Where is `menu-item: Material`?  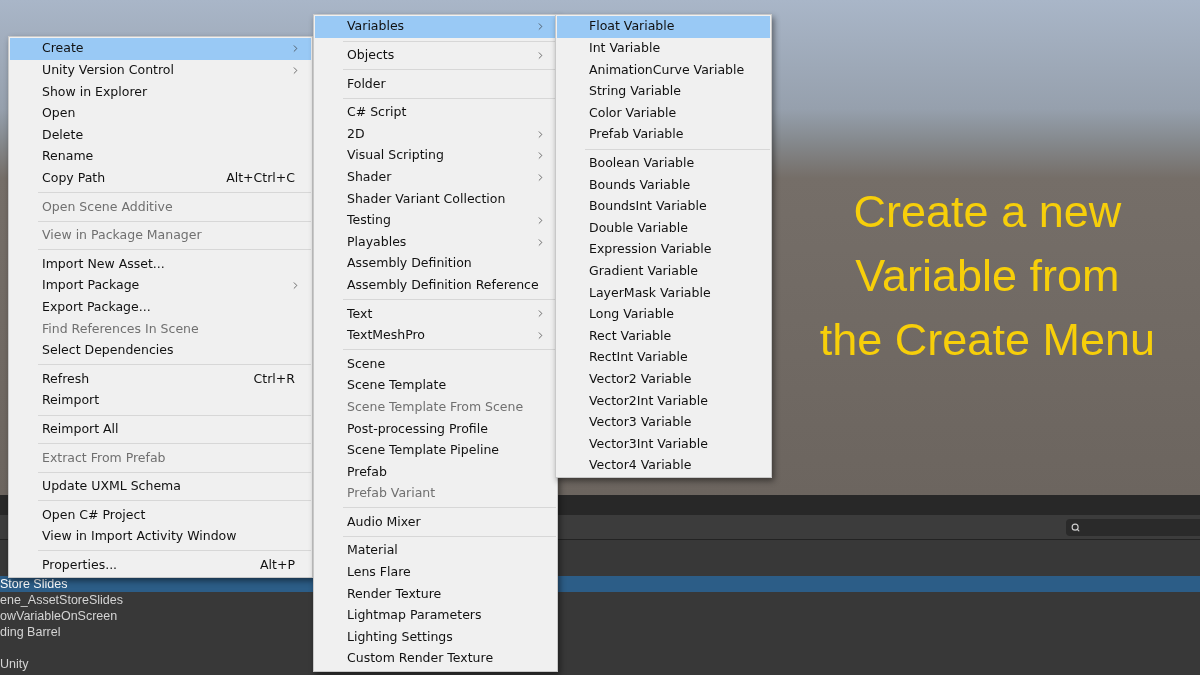
menu-item: Material is located at coordinates (435, 551).